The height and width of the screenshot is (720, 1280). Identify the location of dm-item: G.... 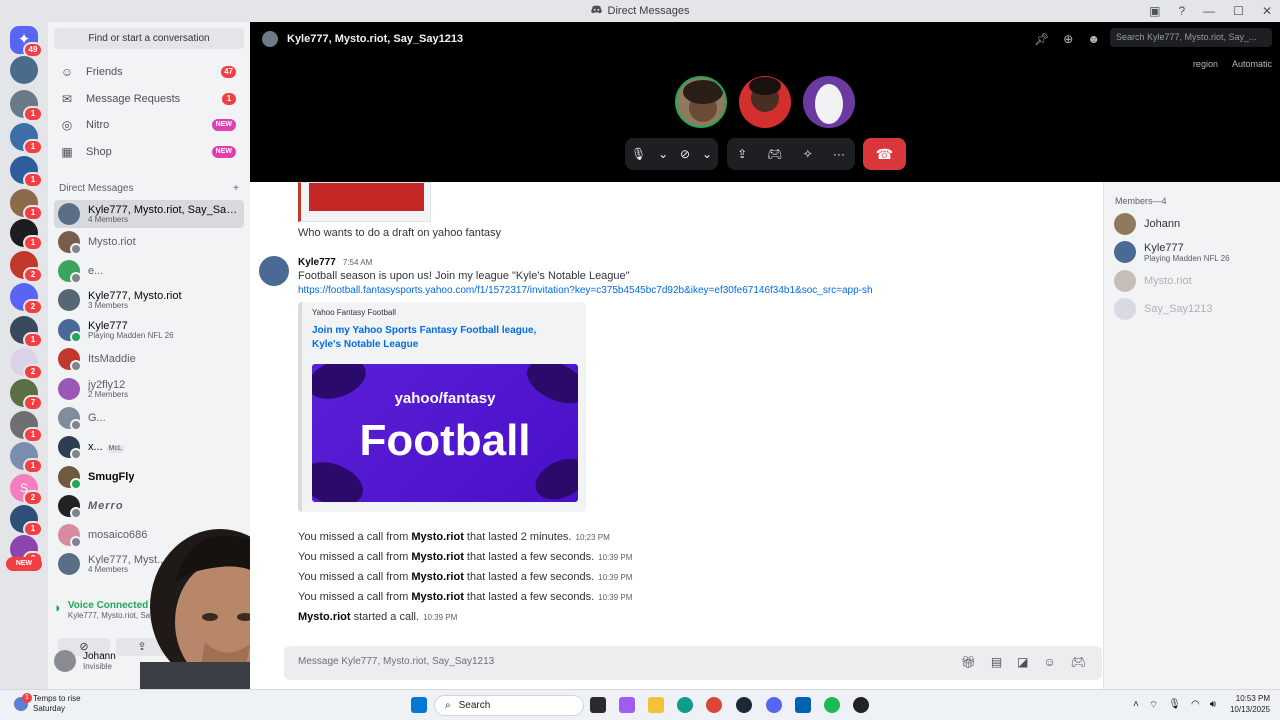
(149, 418).